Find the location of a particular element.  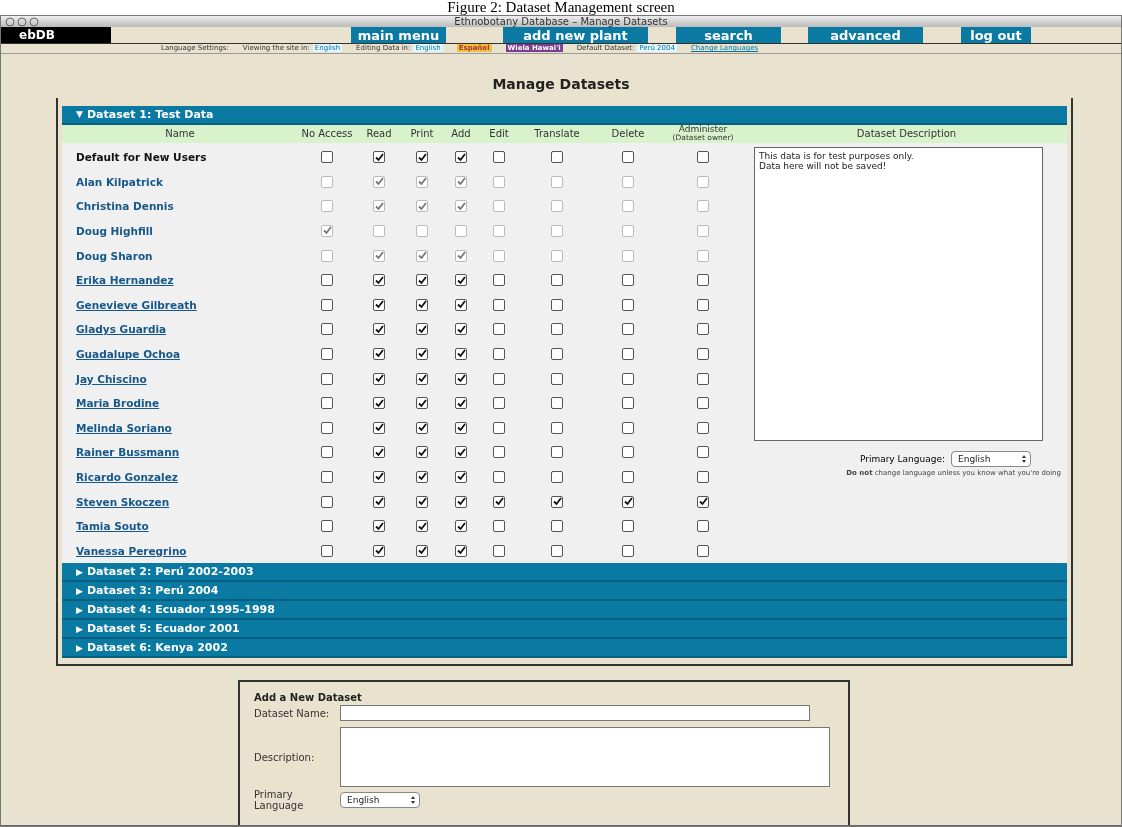

dataset-header: ▼ Dataset 1: Test Data is located at coordinates (564, 115).